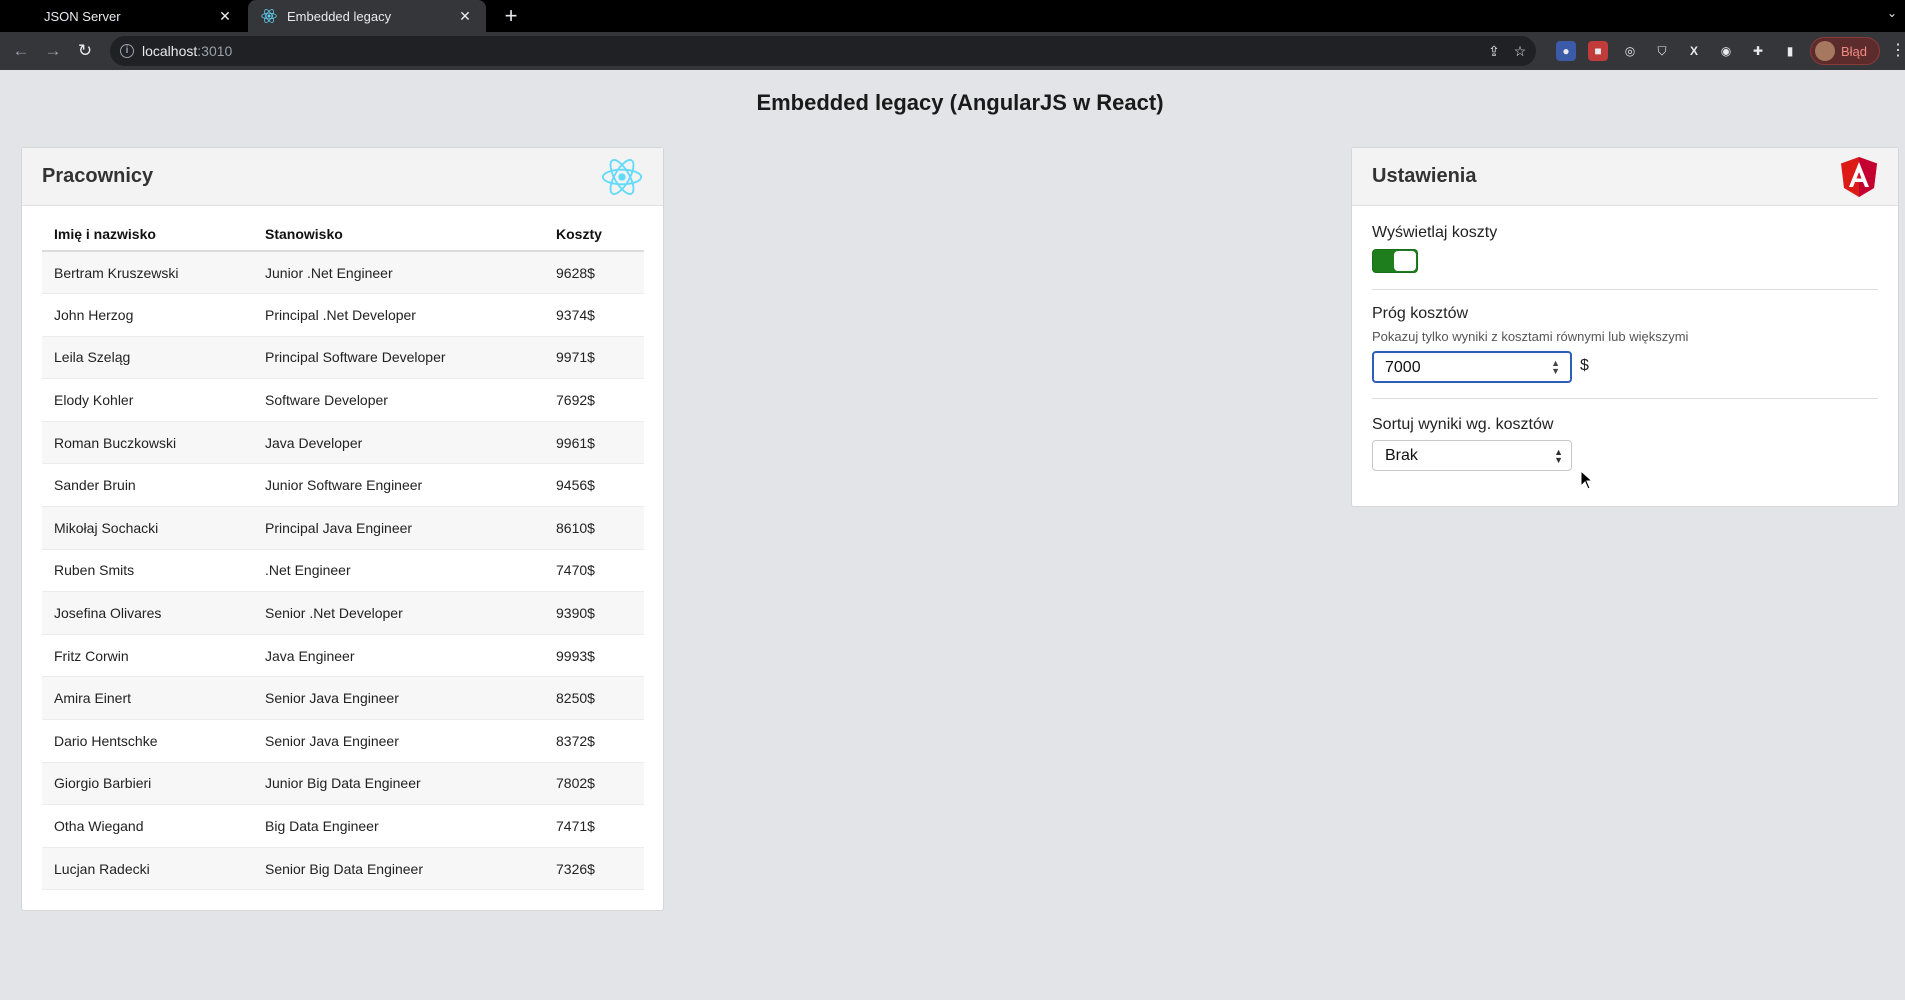 The height and width of the screenshot is (1000, 1905). What do you see at coordinates (594, 571) in the screenshot?
I see `cell-costs: 7470$` at bounding box center [594, 571].